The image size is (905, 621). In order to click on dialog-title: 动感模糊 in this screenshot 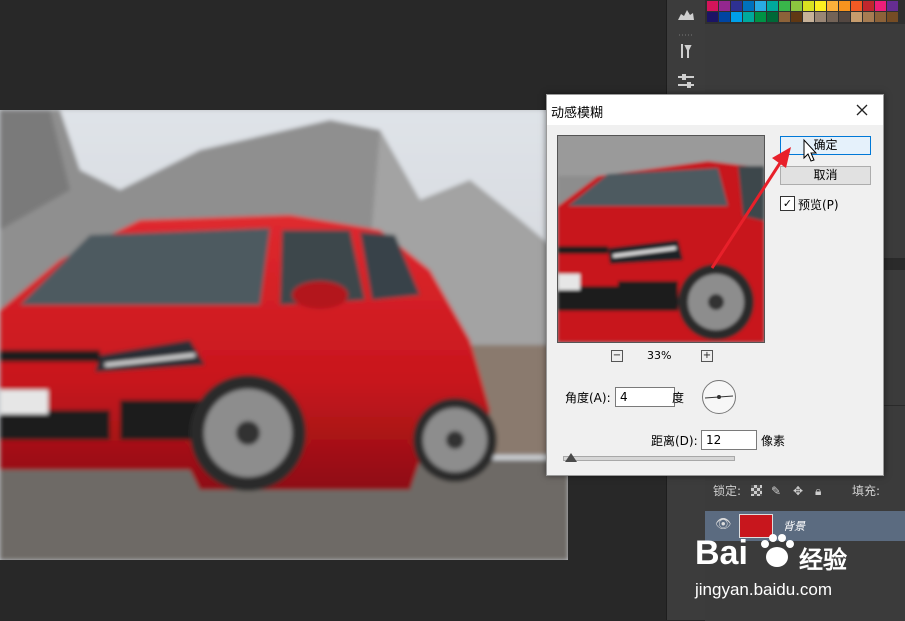, I will do `click(577, 113)`.